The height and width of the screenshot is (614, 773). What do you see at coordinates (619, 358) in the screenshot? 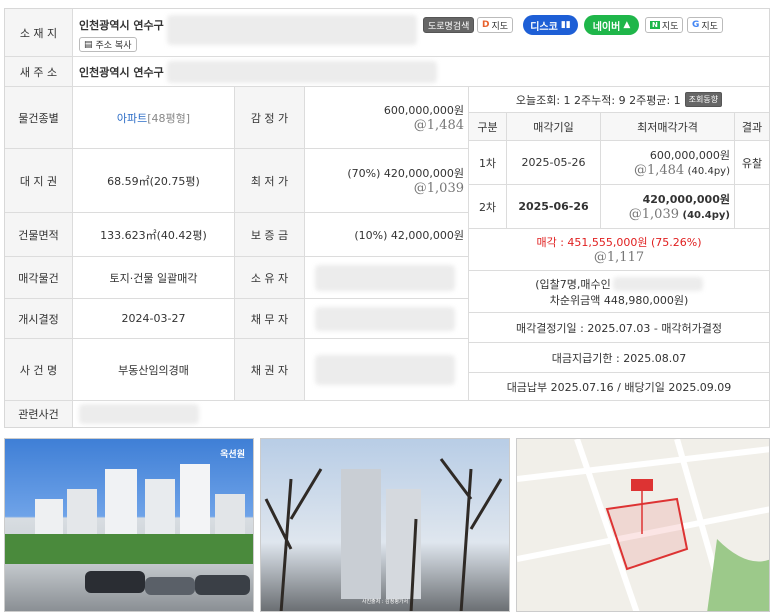
I see `payment-deadline: 대금지급기한 : 2025.08.07` at bounding box center [619, 358].